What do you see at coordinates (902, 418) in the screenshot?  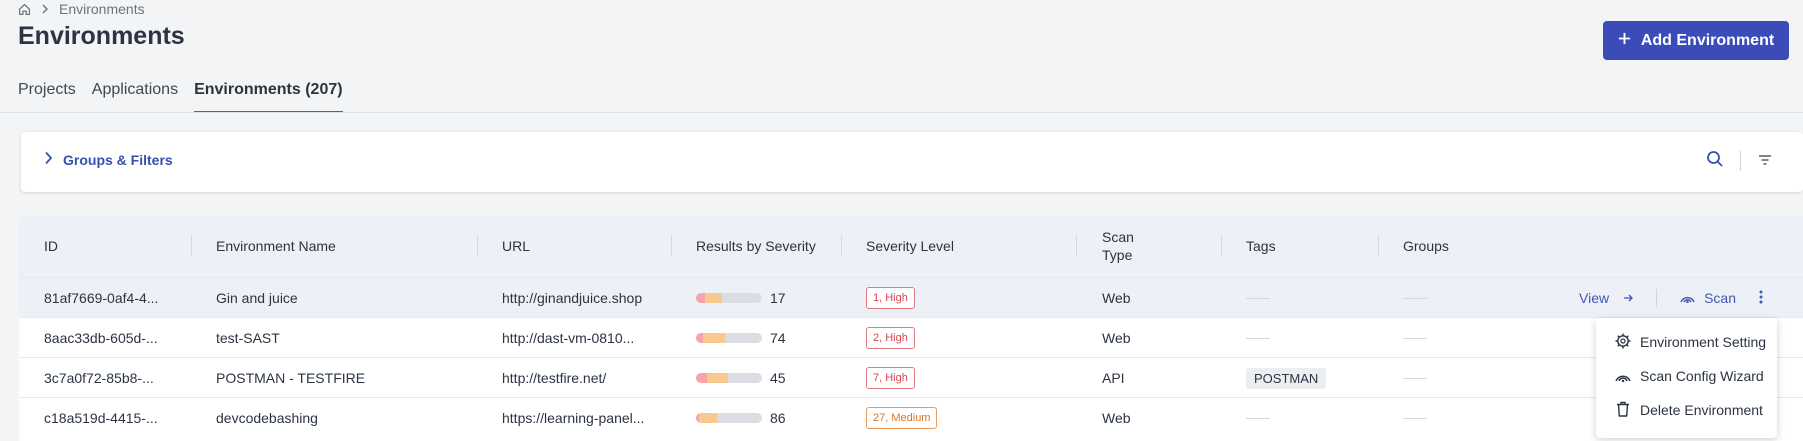 I see `severity-level: 27, Medium` at bounding box center [902, 418].